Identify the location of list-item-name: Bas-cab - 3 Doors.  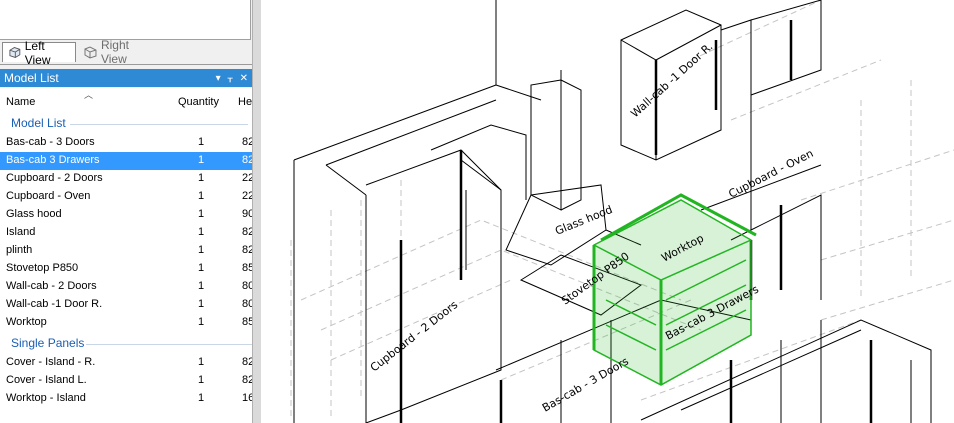
(50, 142).